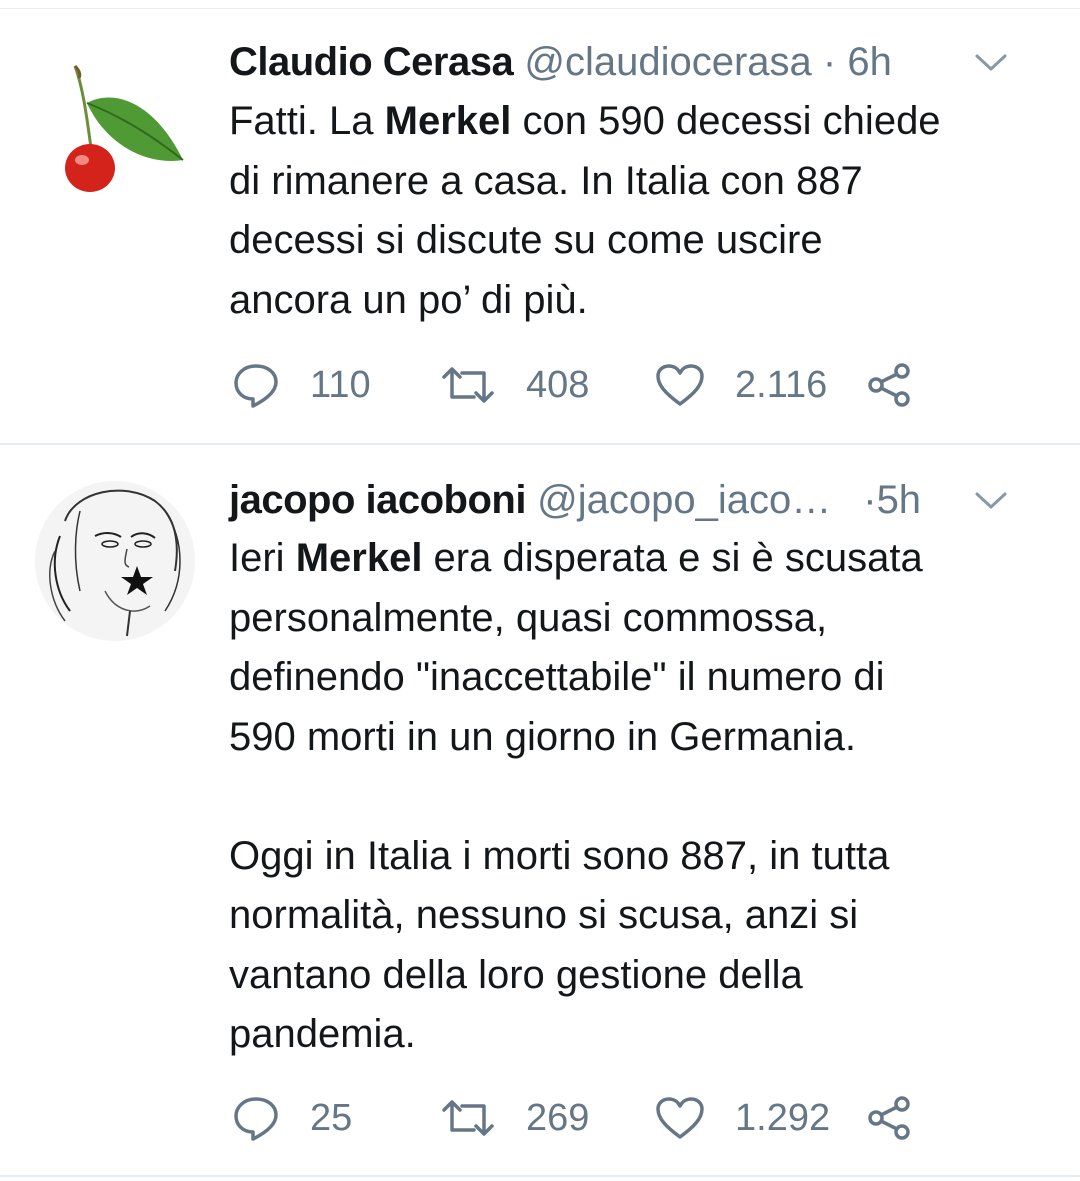 The image size is (1080, 1181). Describe the element at coordinates (528, 617) in the screenshot. I see `text-line: personalmente, quasi commossa,` at that location.